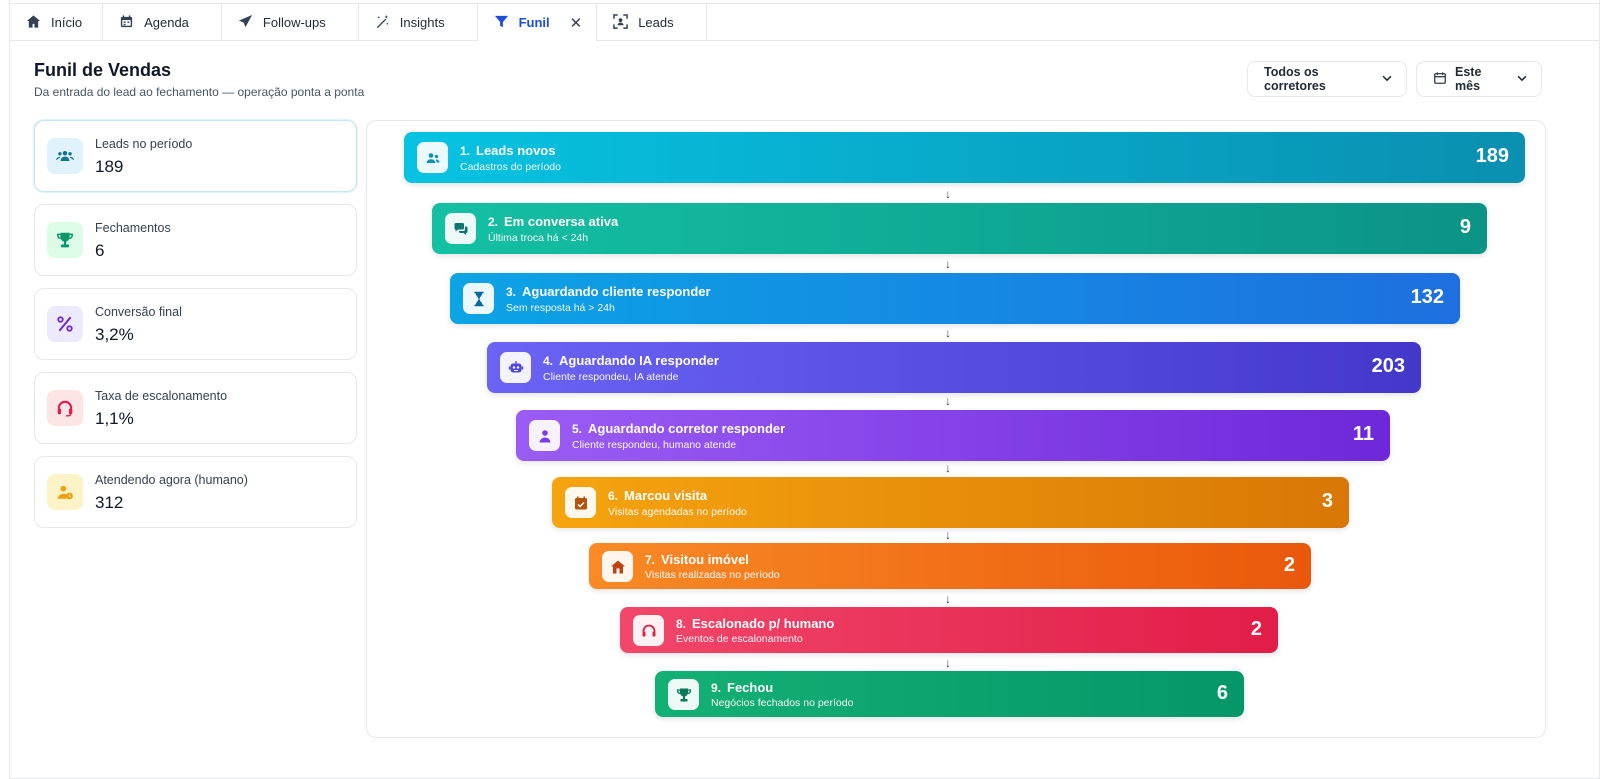  What do you see at coordinates (687, 428) in the screenshot?
I see `stage-title: Aguardando corretor responder` at bounding box center [687, 428].